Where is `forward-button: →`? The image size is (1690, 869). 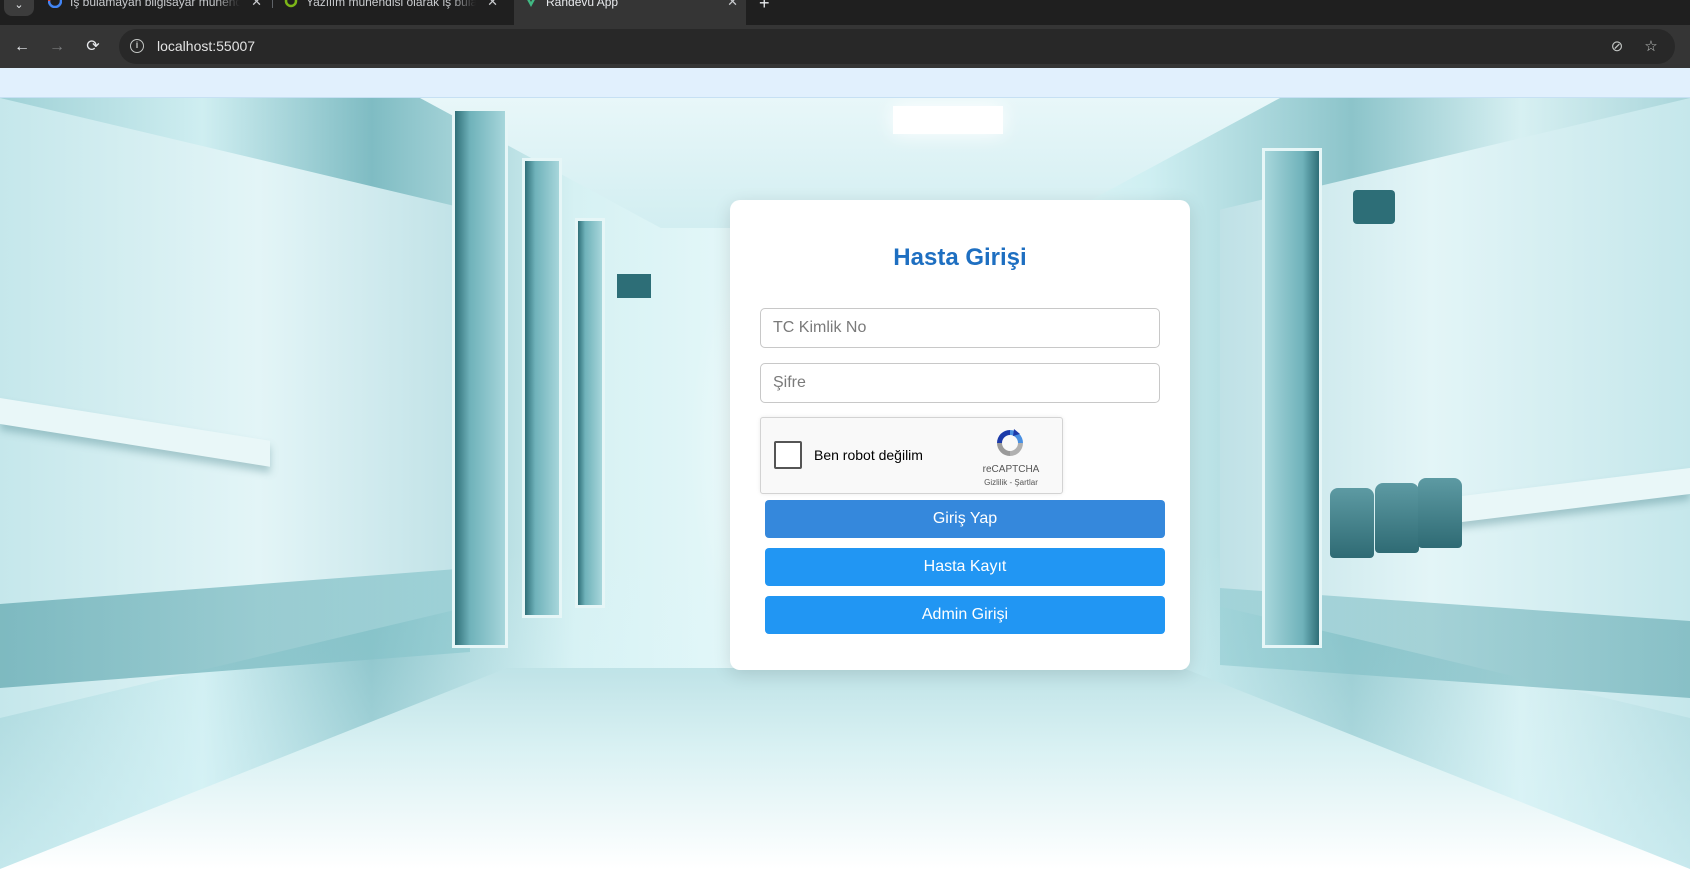
forward-button: → is located at coordinates (57, 47).